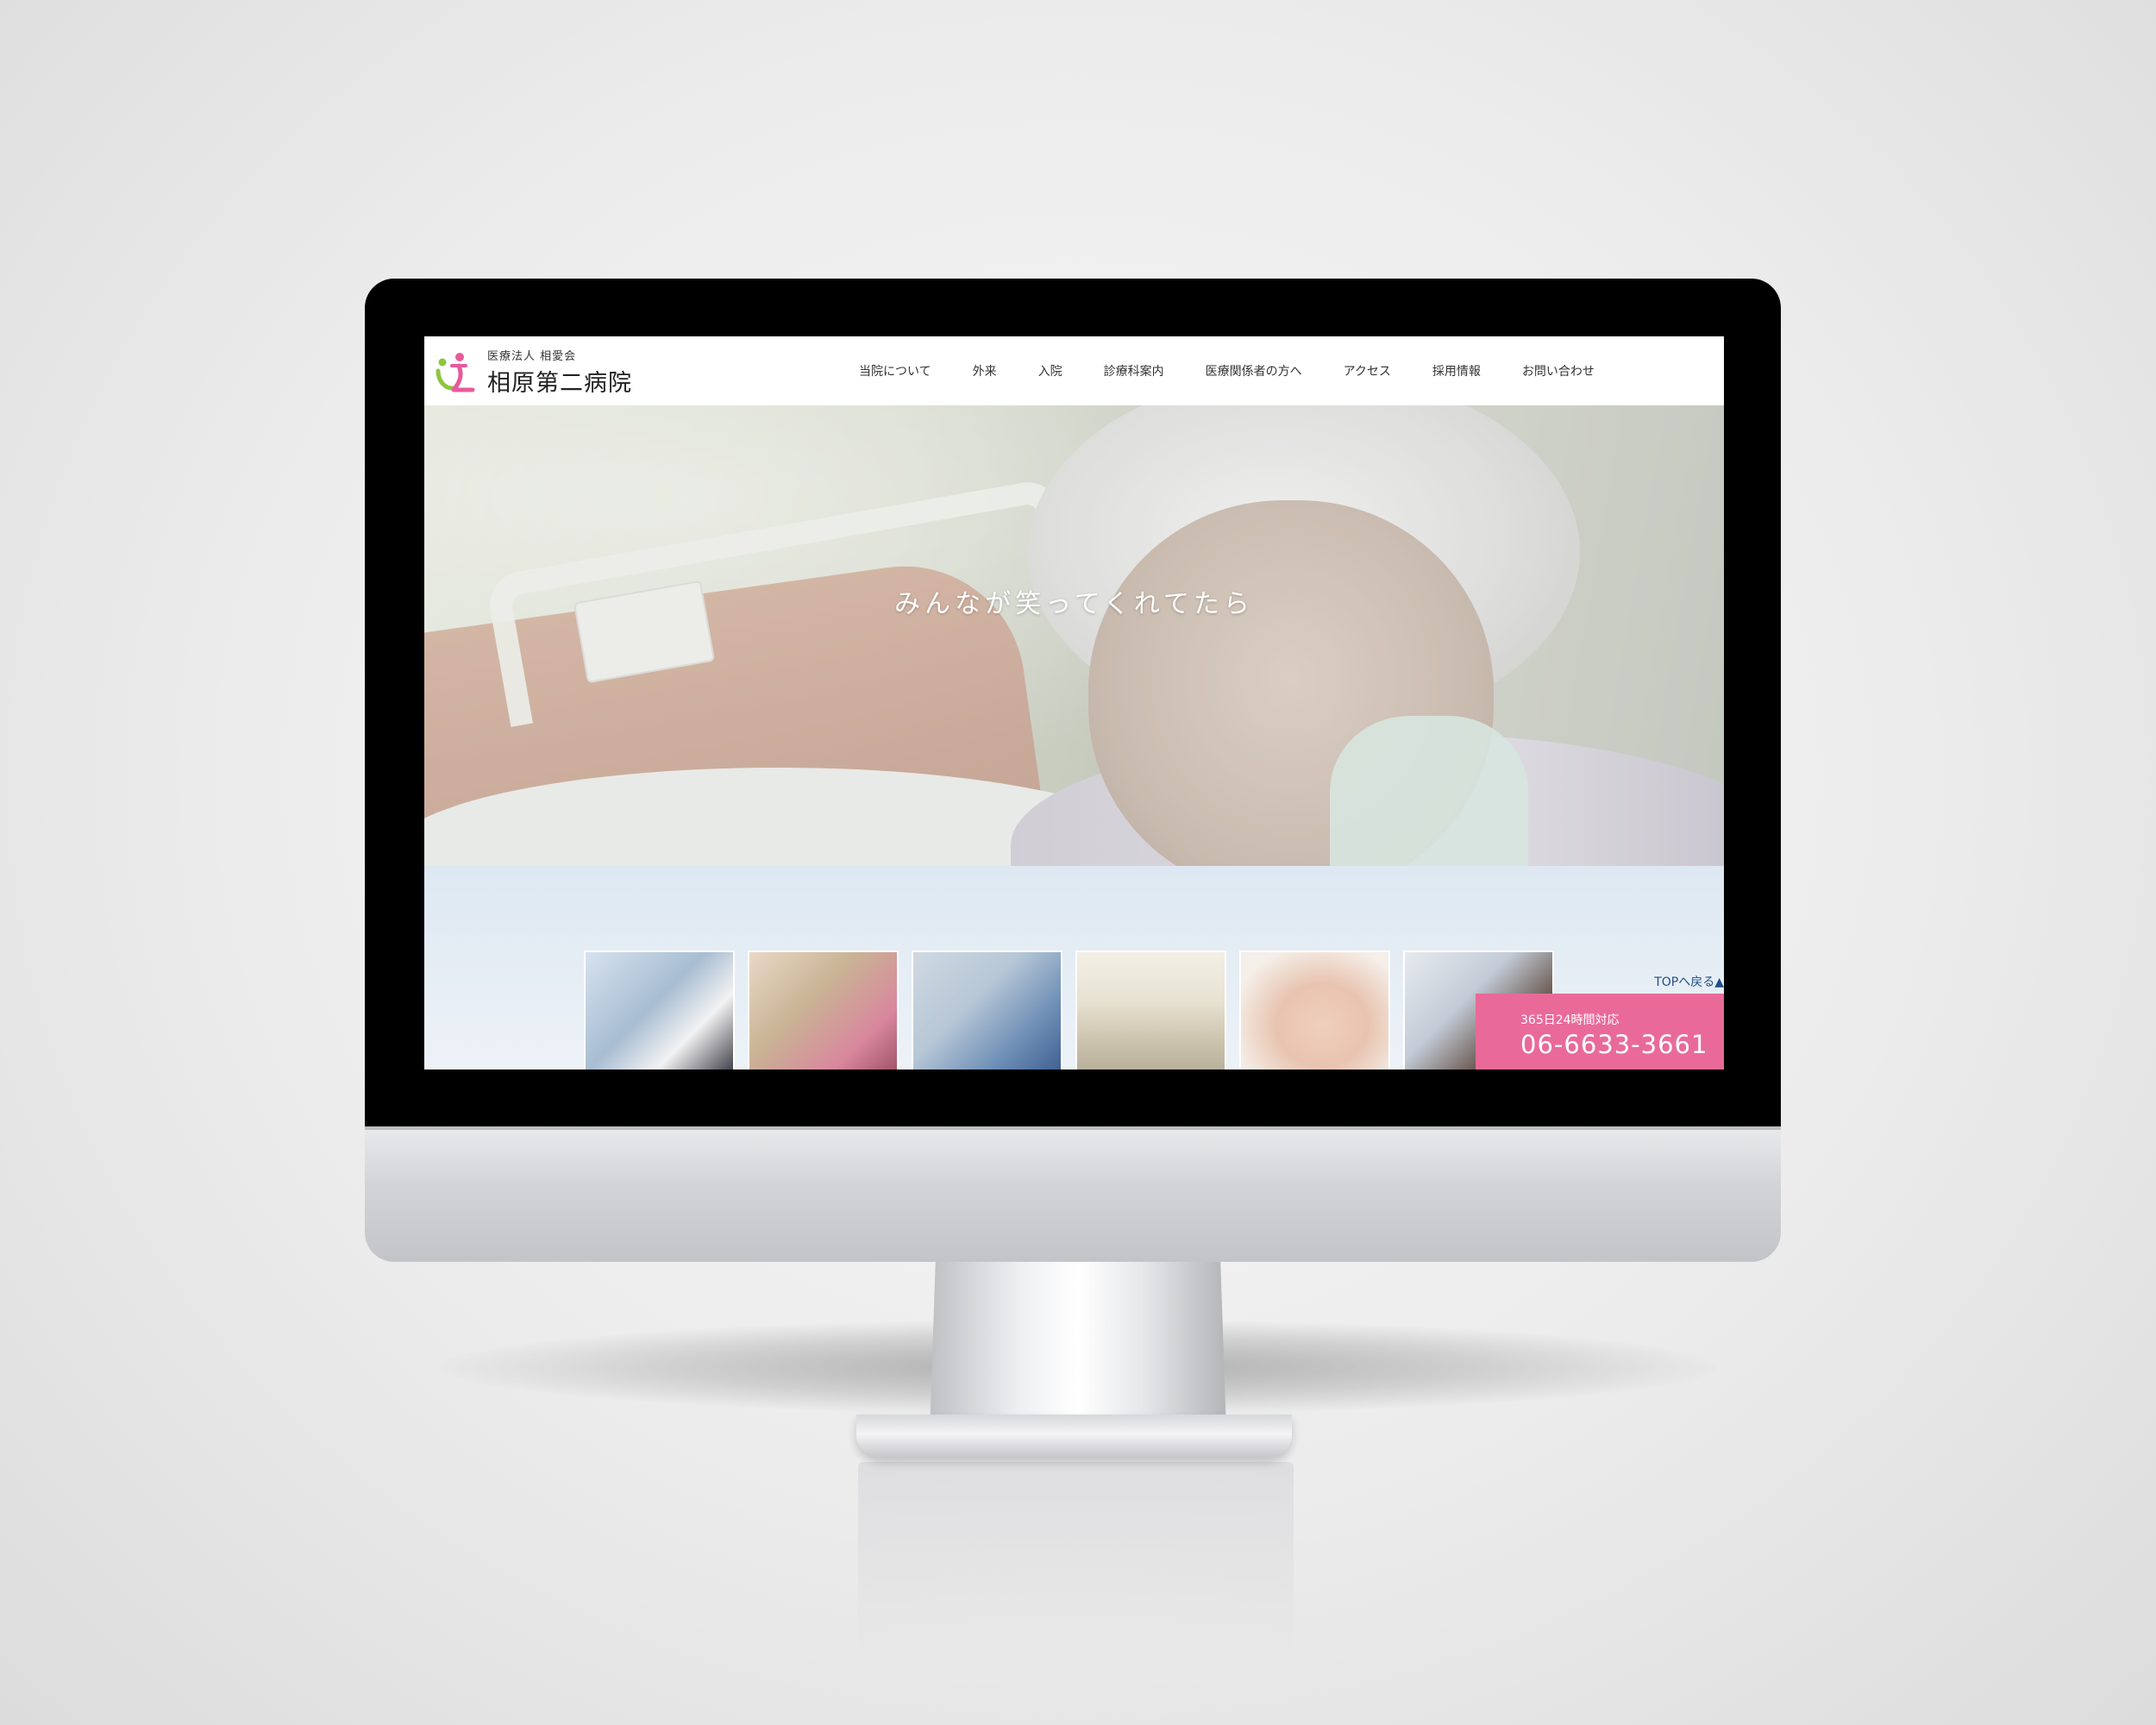 This screenshot has height=1725, width=2156. What do you see at coordinates (823, 1010) in the screenshot?
I see `gallery-photo-nurse` at bounding box center [823, 1010].